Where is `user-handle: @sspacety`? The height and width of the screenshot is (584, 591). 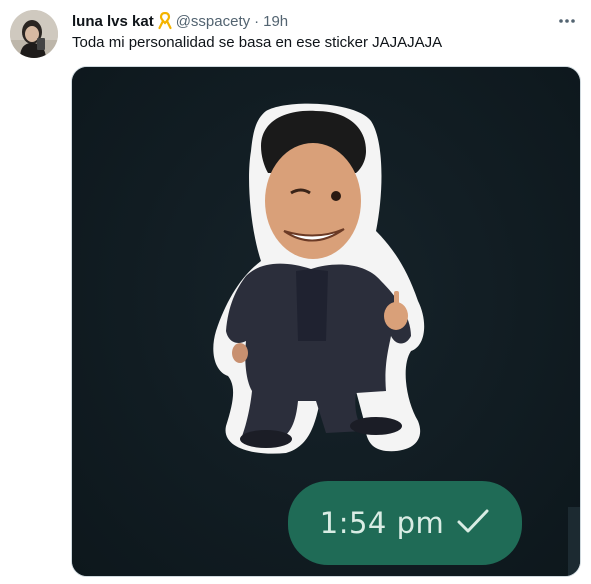 user-handle: @sspacety is located at coordinates (213, 21).